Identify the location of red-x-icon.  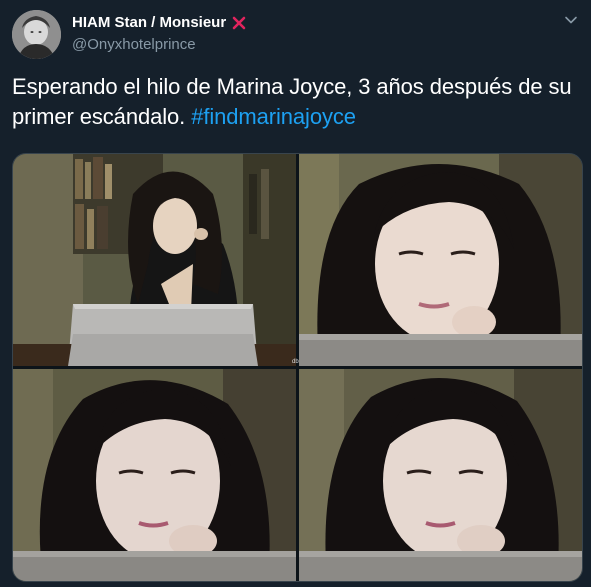
(239, 23).